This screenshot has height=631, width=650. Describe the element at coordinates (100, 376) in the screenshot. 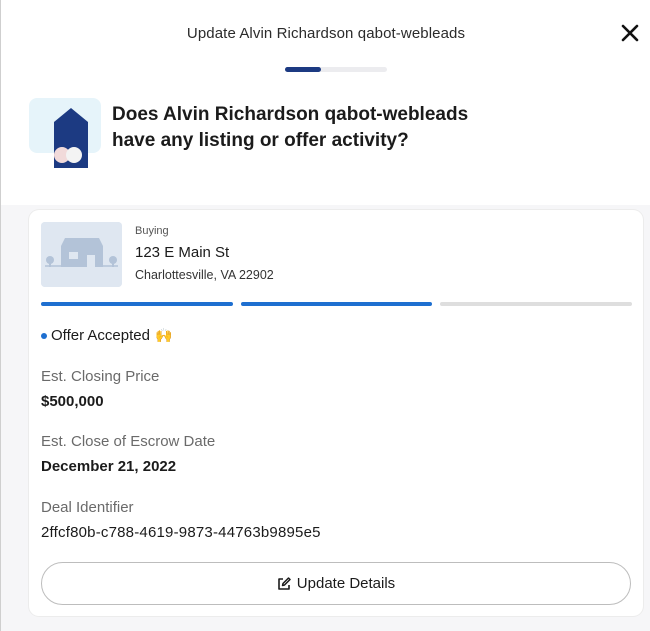

I see `closing-price-label: Est. Closing Price` at that location.